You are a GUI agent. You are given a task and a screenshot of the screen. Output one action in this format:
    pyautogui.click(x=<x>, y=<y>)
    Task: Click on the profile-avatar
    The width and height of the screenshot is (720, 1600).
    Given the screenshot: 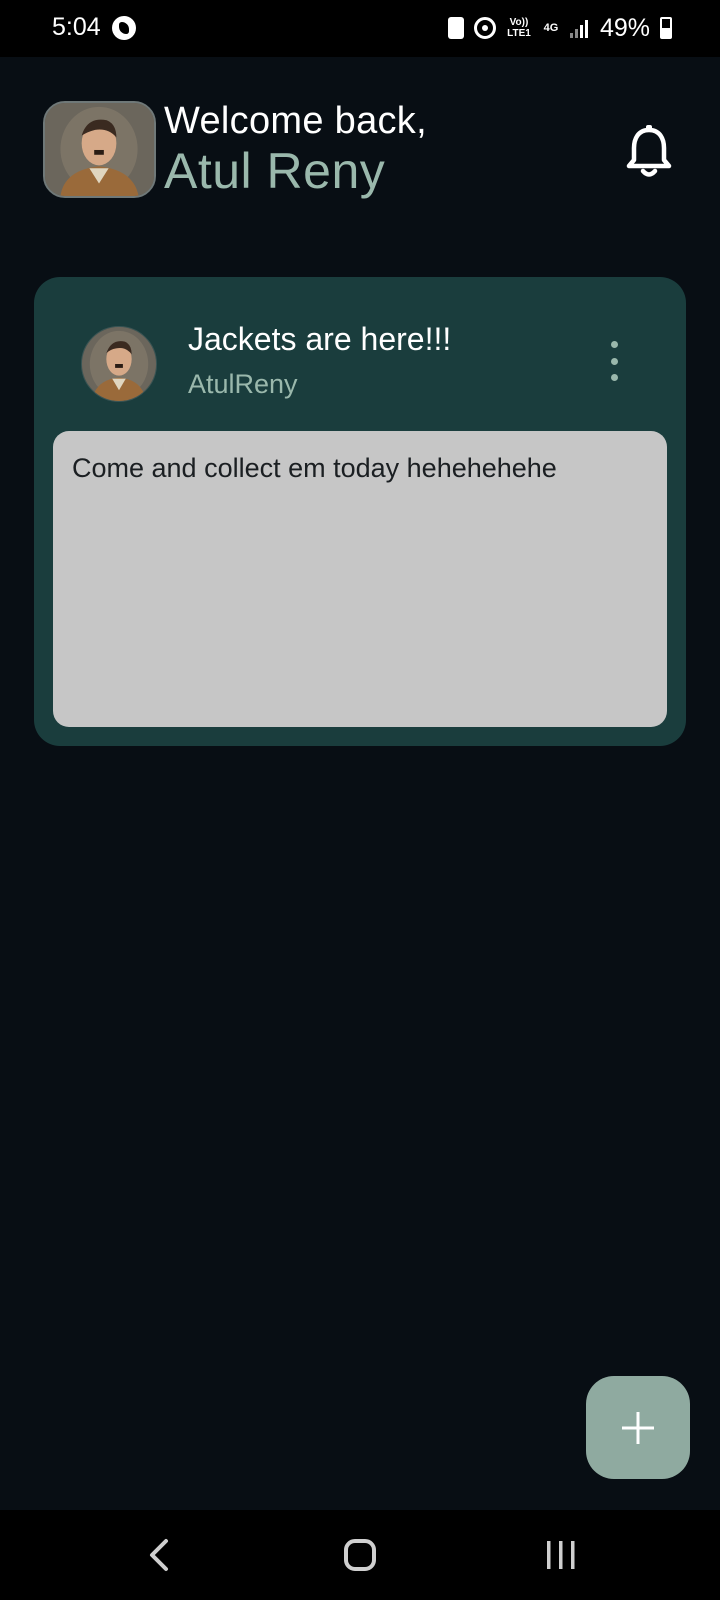 What is the action you would take?
    pyautogui.click(x=99, y=149)
    